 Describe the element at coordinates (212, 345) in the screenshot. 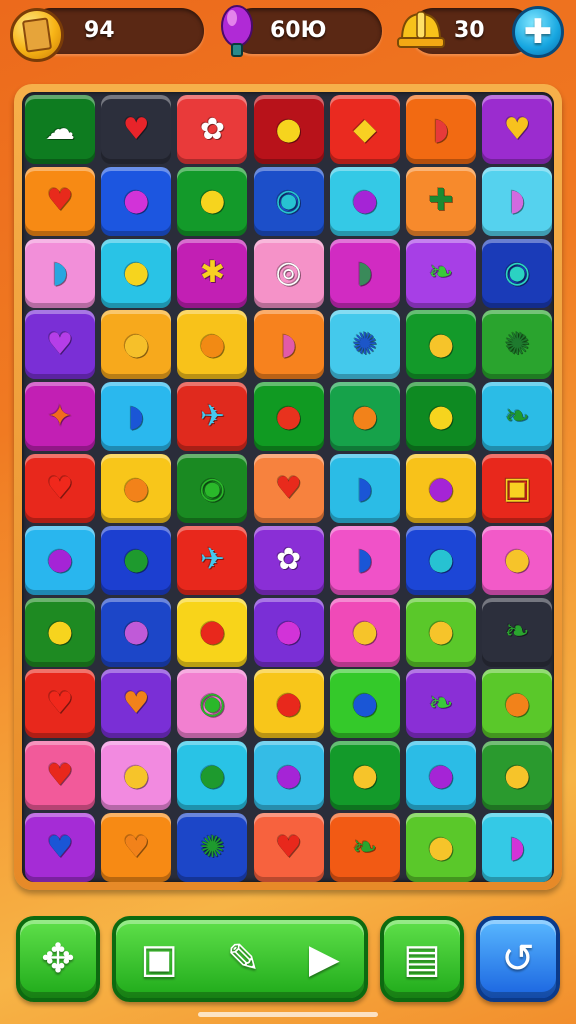

I see `tile-r4-c3: ●` at that location.